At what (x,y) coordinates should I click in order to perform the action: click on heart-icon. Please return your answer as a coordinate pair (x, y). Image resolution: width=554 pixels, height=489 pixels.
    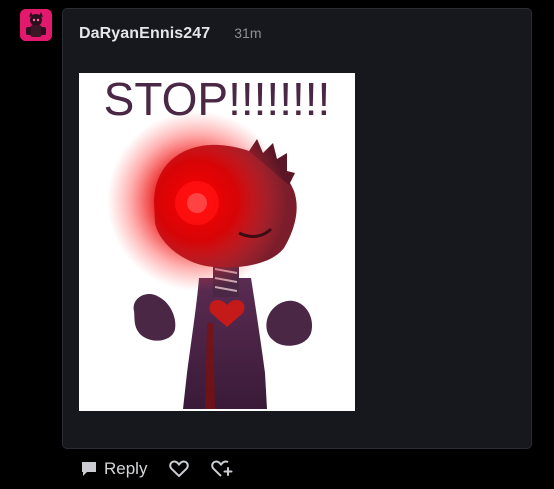
    Looking at the image, I should click on (179, 468).